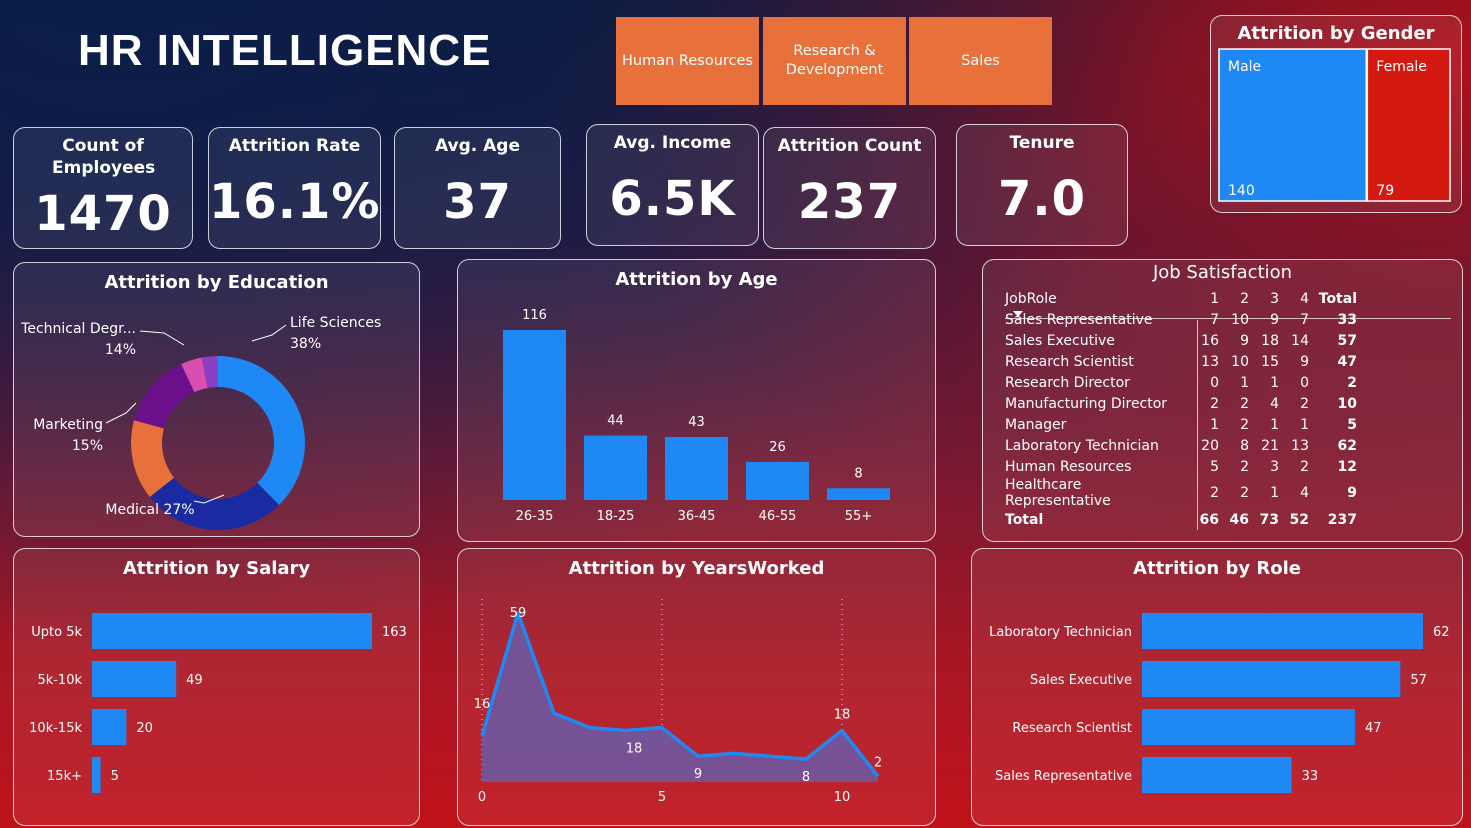  What do you see at coordinates (672, 143) in the screenshot?
I see `kpi-label: Avg. Income` at bounding box center [672, 143].